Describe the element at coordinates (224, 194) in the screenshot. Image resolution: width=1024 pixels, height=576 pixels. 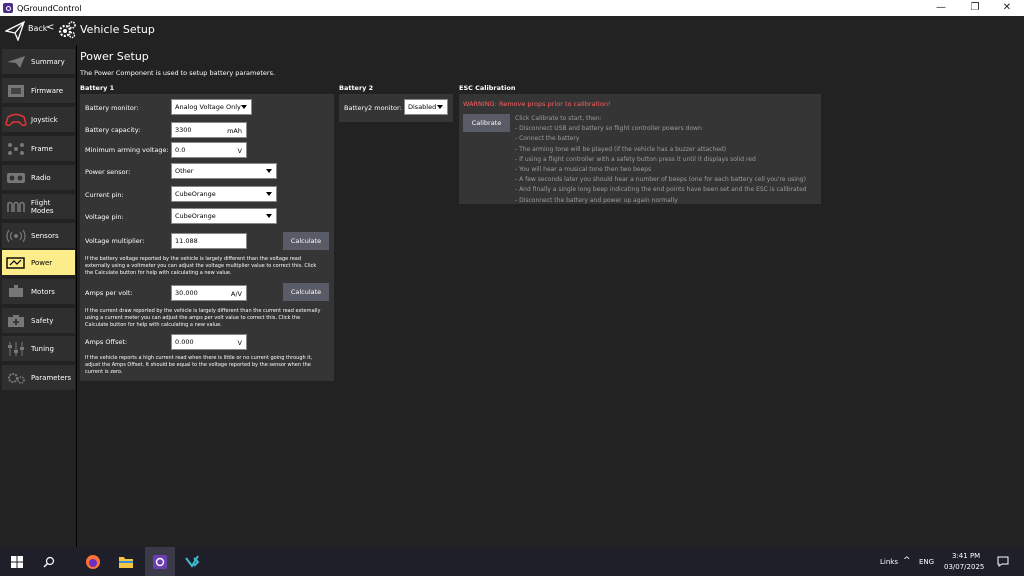
I see `current-pin-select: CubeOrange` at that location.